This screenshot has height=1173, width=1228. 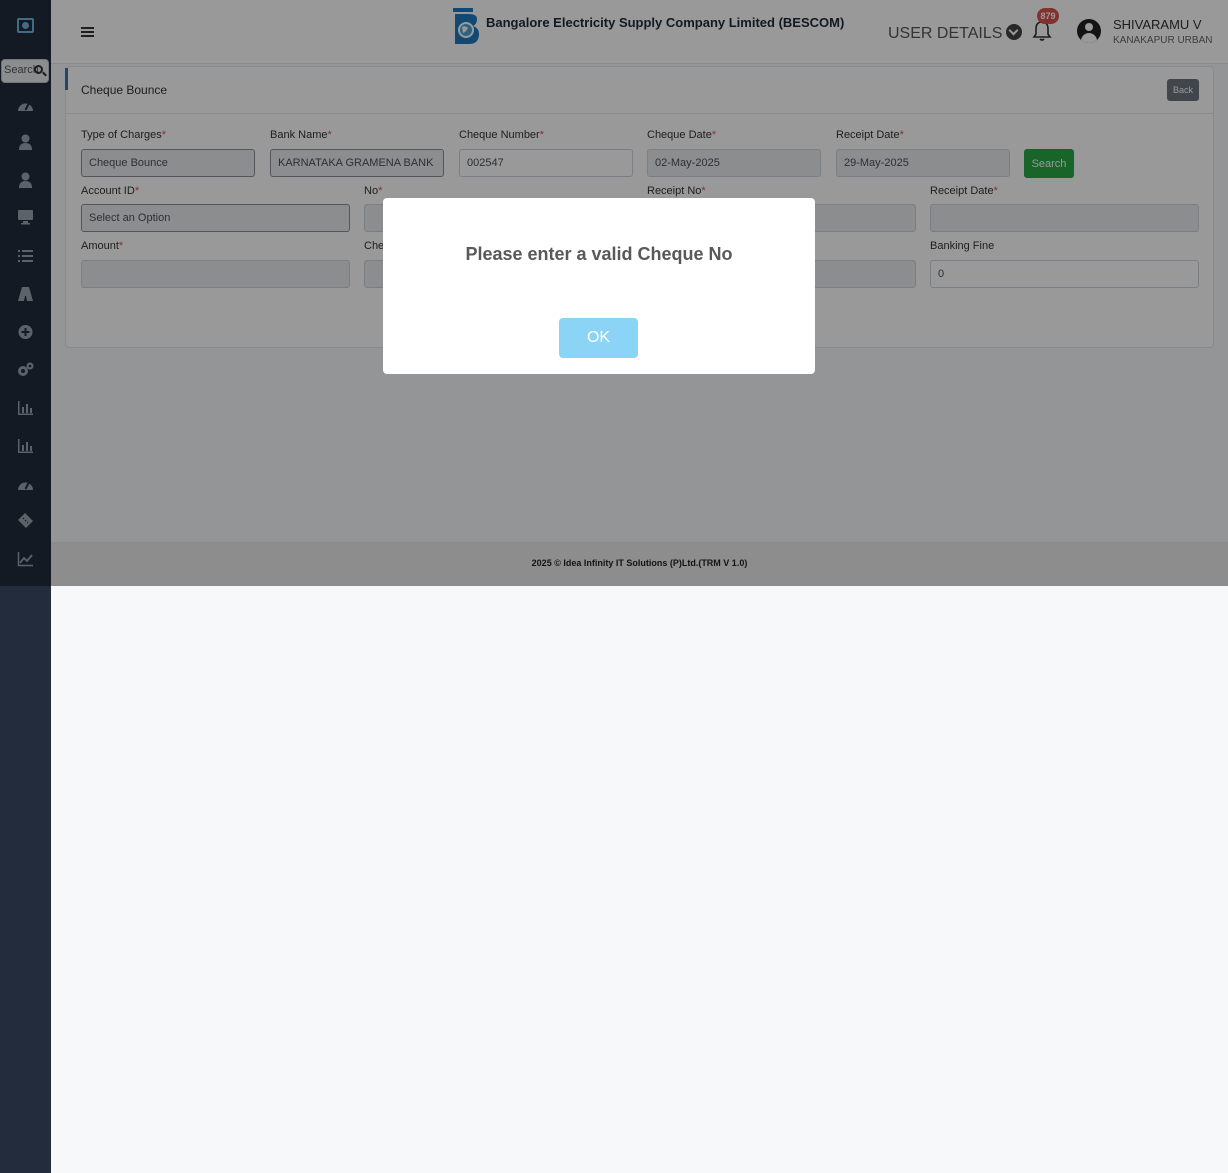 I want to click on ok-button: OK, so click(x=598, y=338).